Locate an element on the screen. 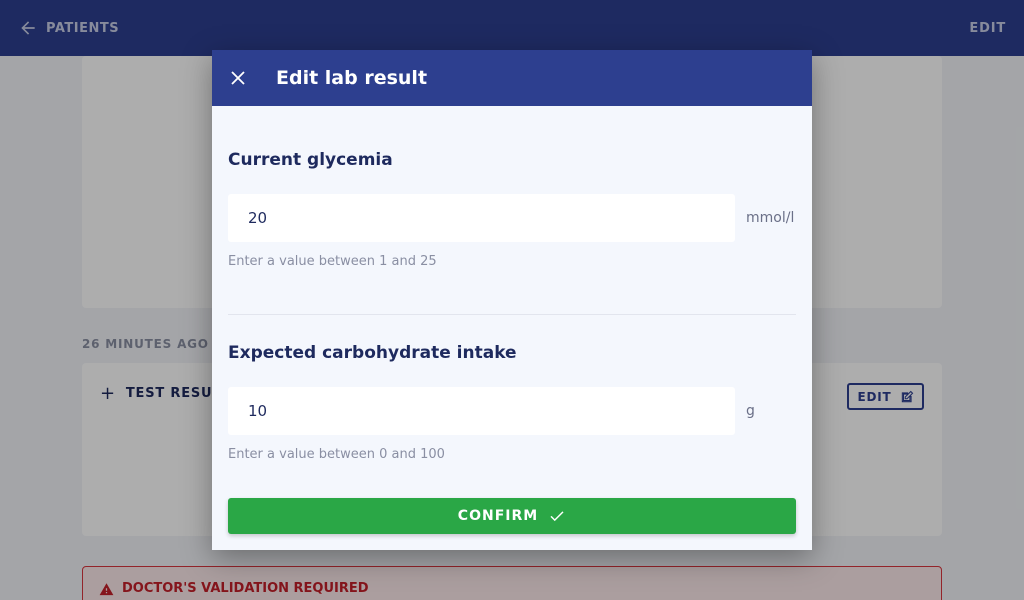  carbohydrate-hint: Enter a value between 0 and 100 is located at coordinates (336, 454).